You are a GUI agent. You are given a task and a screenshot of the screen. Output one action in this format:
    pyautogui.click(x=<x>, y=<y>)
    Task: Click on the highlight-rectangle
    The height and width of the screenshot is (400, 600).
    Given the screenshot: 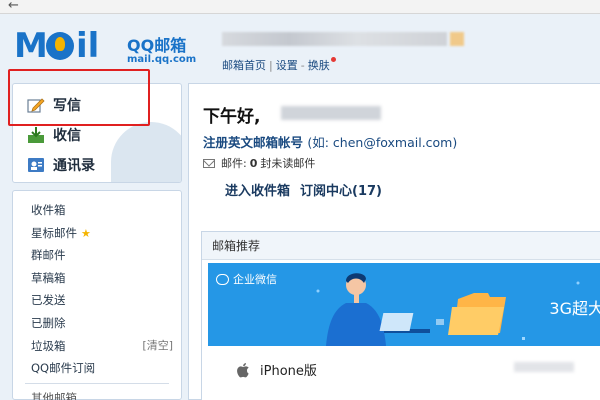 What is the action you would take?
    pyautogui.click(x=79, y=97)
    